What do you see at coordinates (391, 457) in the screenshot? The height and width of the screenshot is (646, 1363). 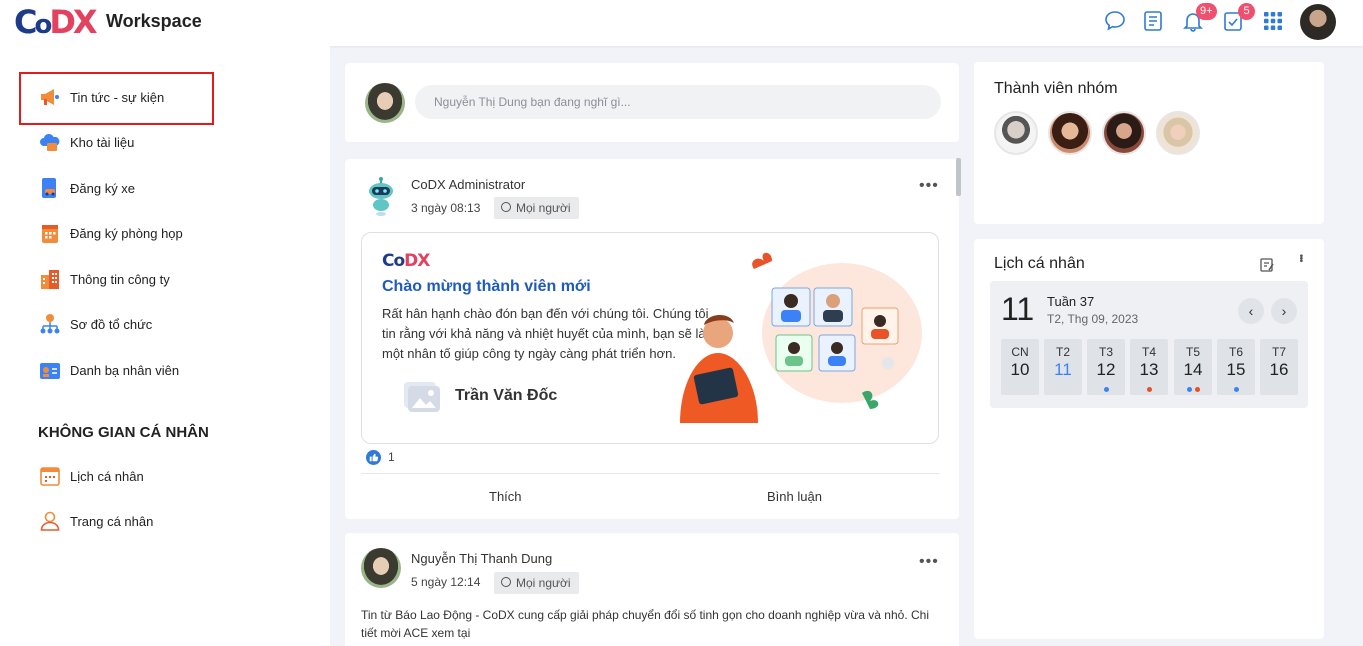 I see `like-count: 1` at bounding box center [391, 457].